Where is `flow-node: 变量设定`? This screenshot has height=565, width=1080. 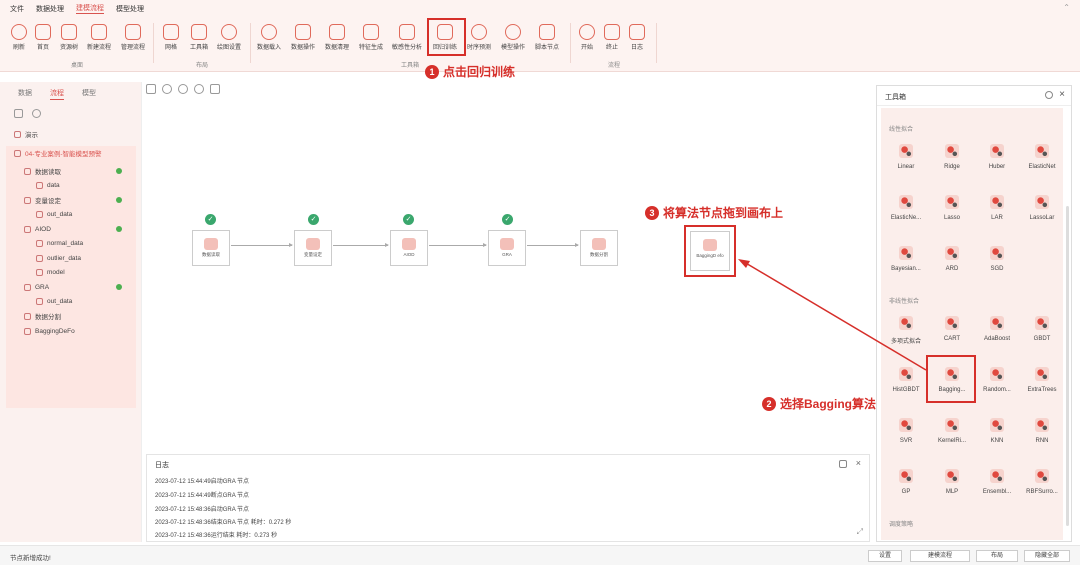
flow-node: 变量设定 is located at coordinates (313, 248).